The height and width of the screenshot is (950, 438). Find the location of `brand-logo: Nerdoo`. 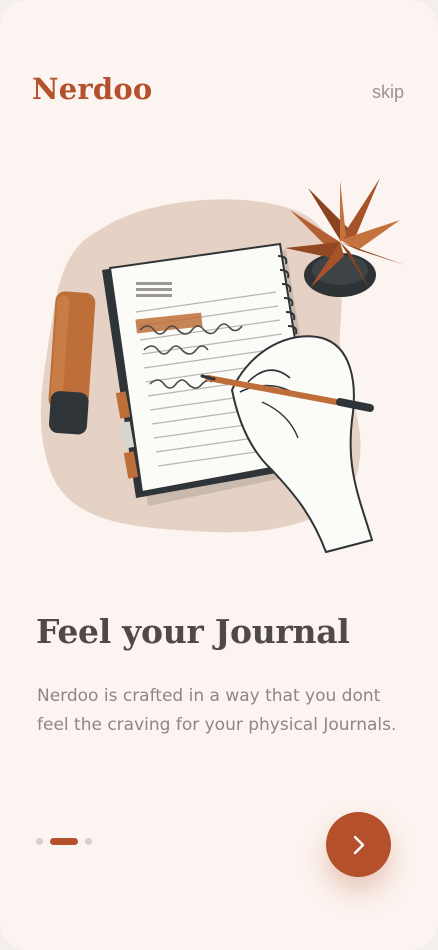

brand-logo: Nerdoo is located at coordinates (92, 89).